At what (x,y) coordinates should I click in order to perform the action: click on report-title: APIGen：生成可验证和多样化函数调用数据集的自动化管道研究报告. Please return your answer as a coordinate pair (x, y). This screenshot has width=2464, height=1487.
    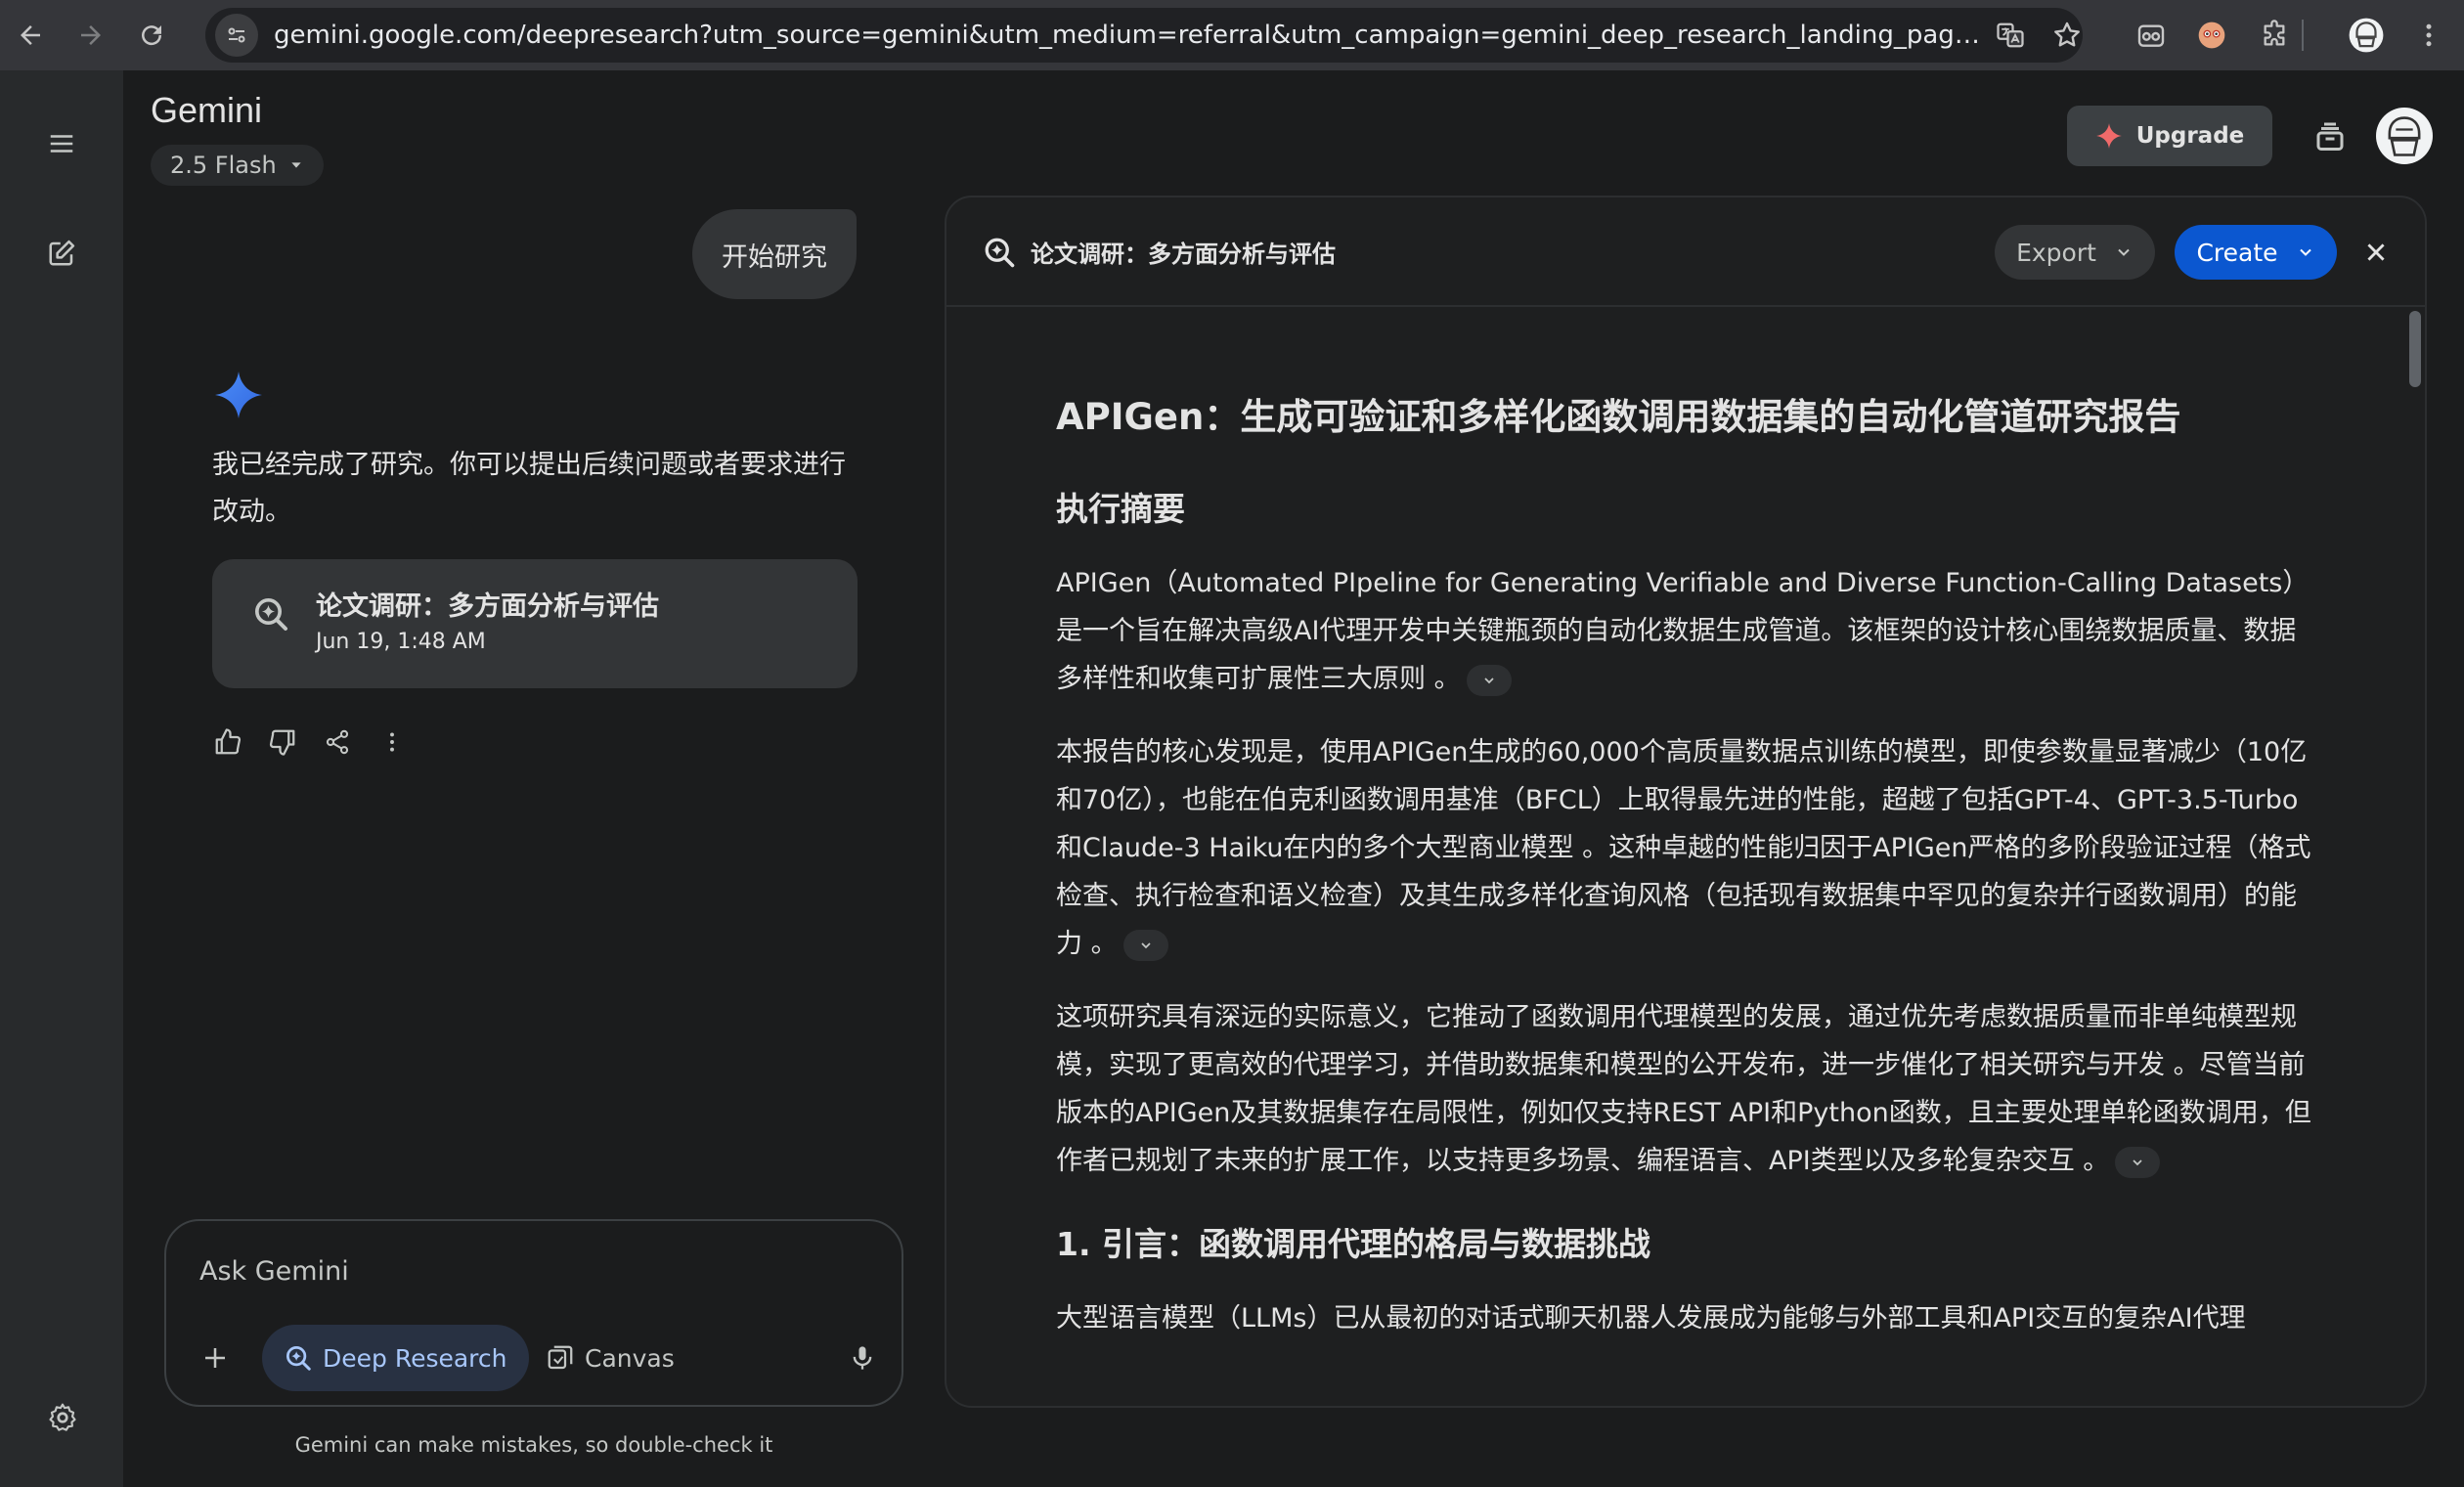
    Looking at the image, I should click on (1618, 417).